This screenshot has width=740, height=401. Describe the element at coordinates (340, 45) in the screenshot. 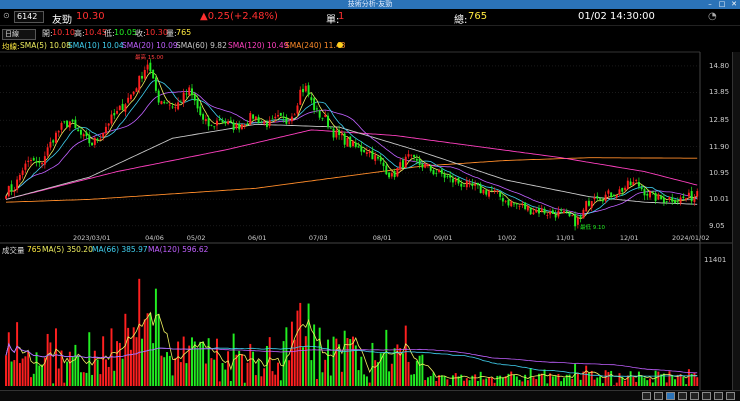

I see `legend-dot-icon` at that location.